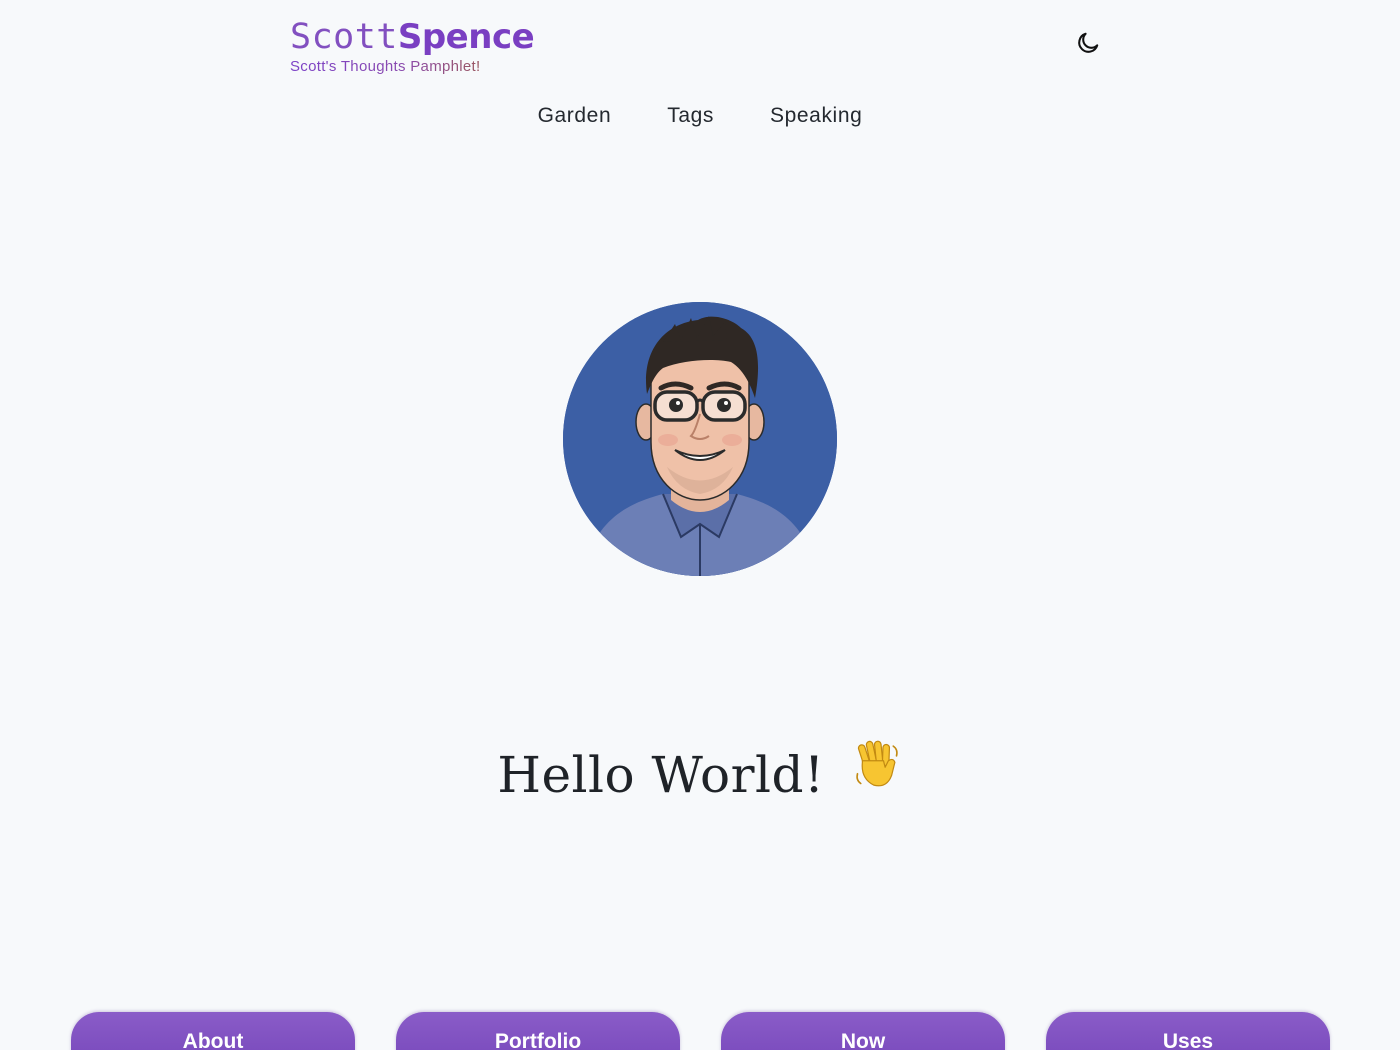  Describe the element at coordinates (575, 116) in the screenshot. I see `nav-item-garden: Garden` at that location.